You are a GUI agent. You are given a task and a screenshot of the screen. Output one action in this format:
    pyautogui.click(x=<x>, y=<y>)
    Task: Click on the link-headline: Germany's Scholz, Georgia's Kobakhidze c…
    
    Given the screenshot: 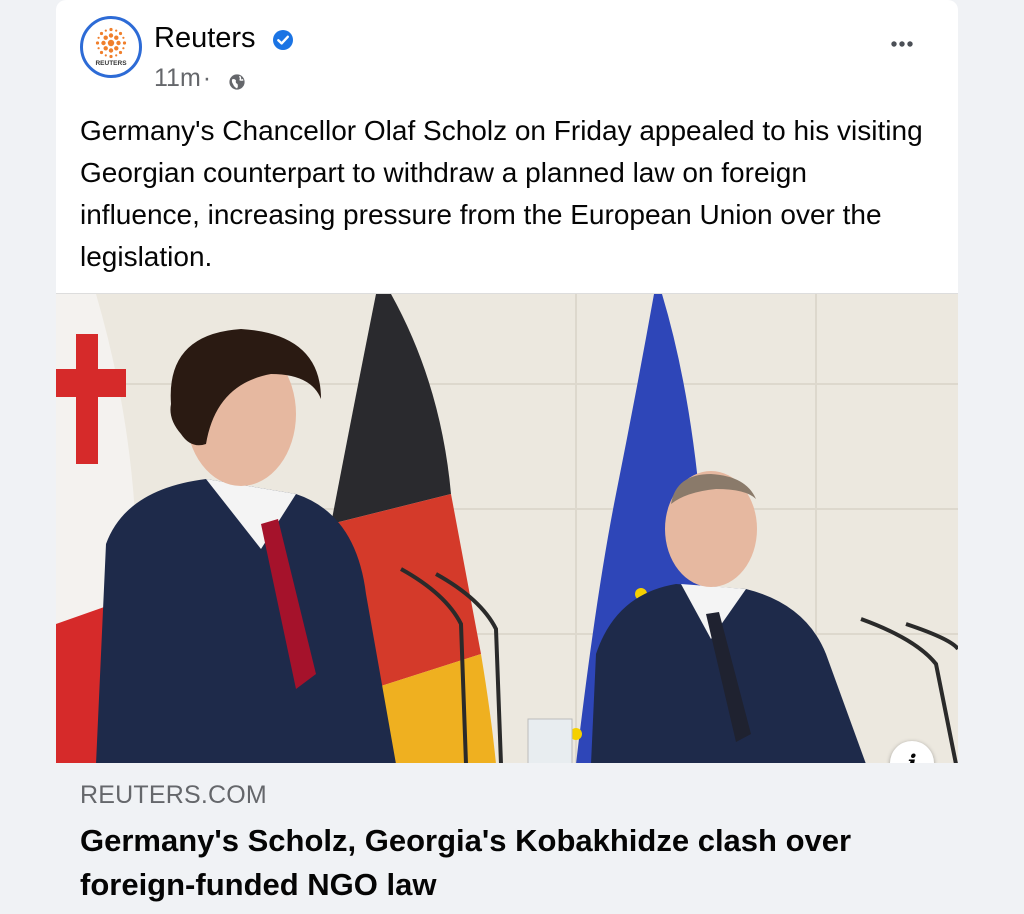 What is the action you would take?
    pyautogui.click(x=510, y=863)
    